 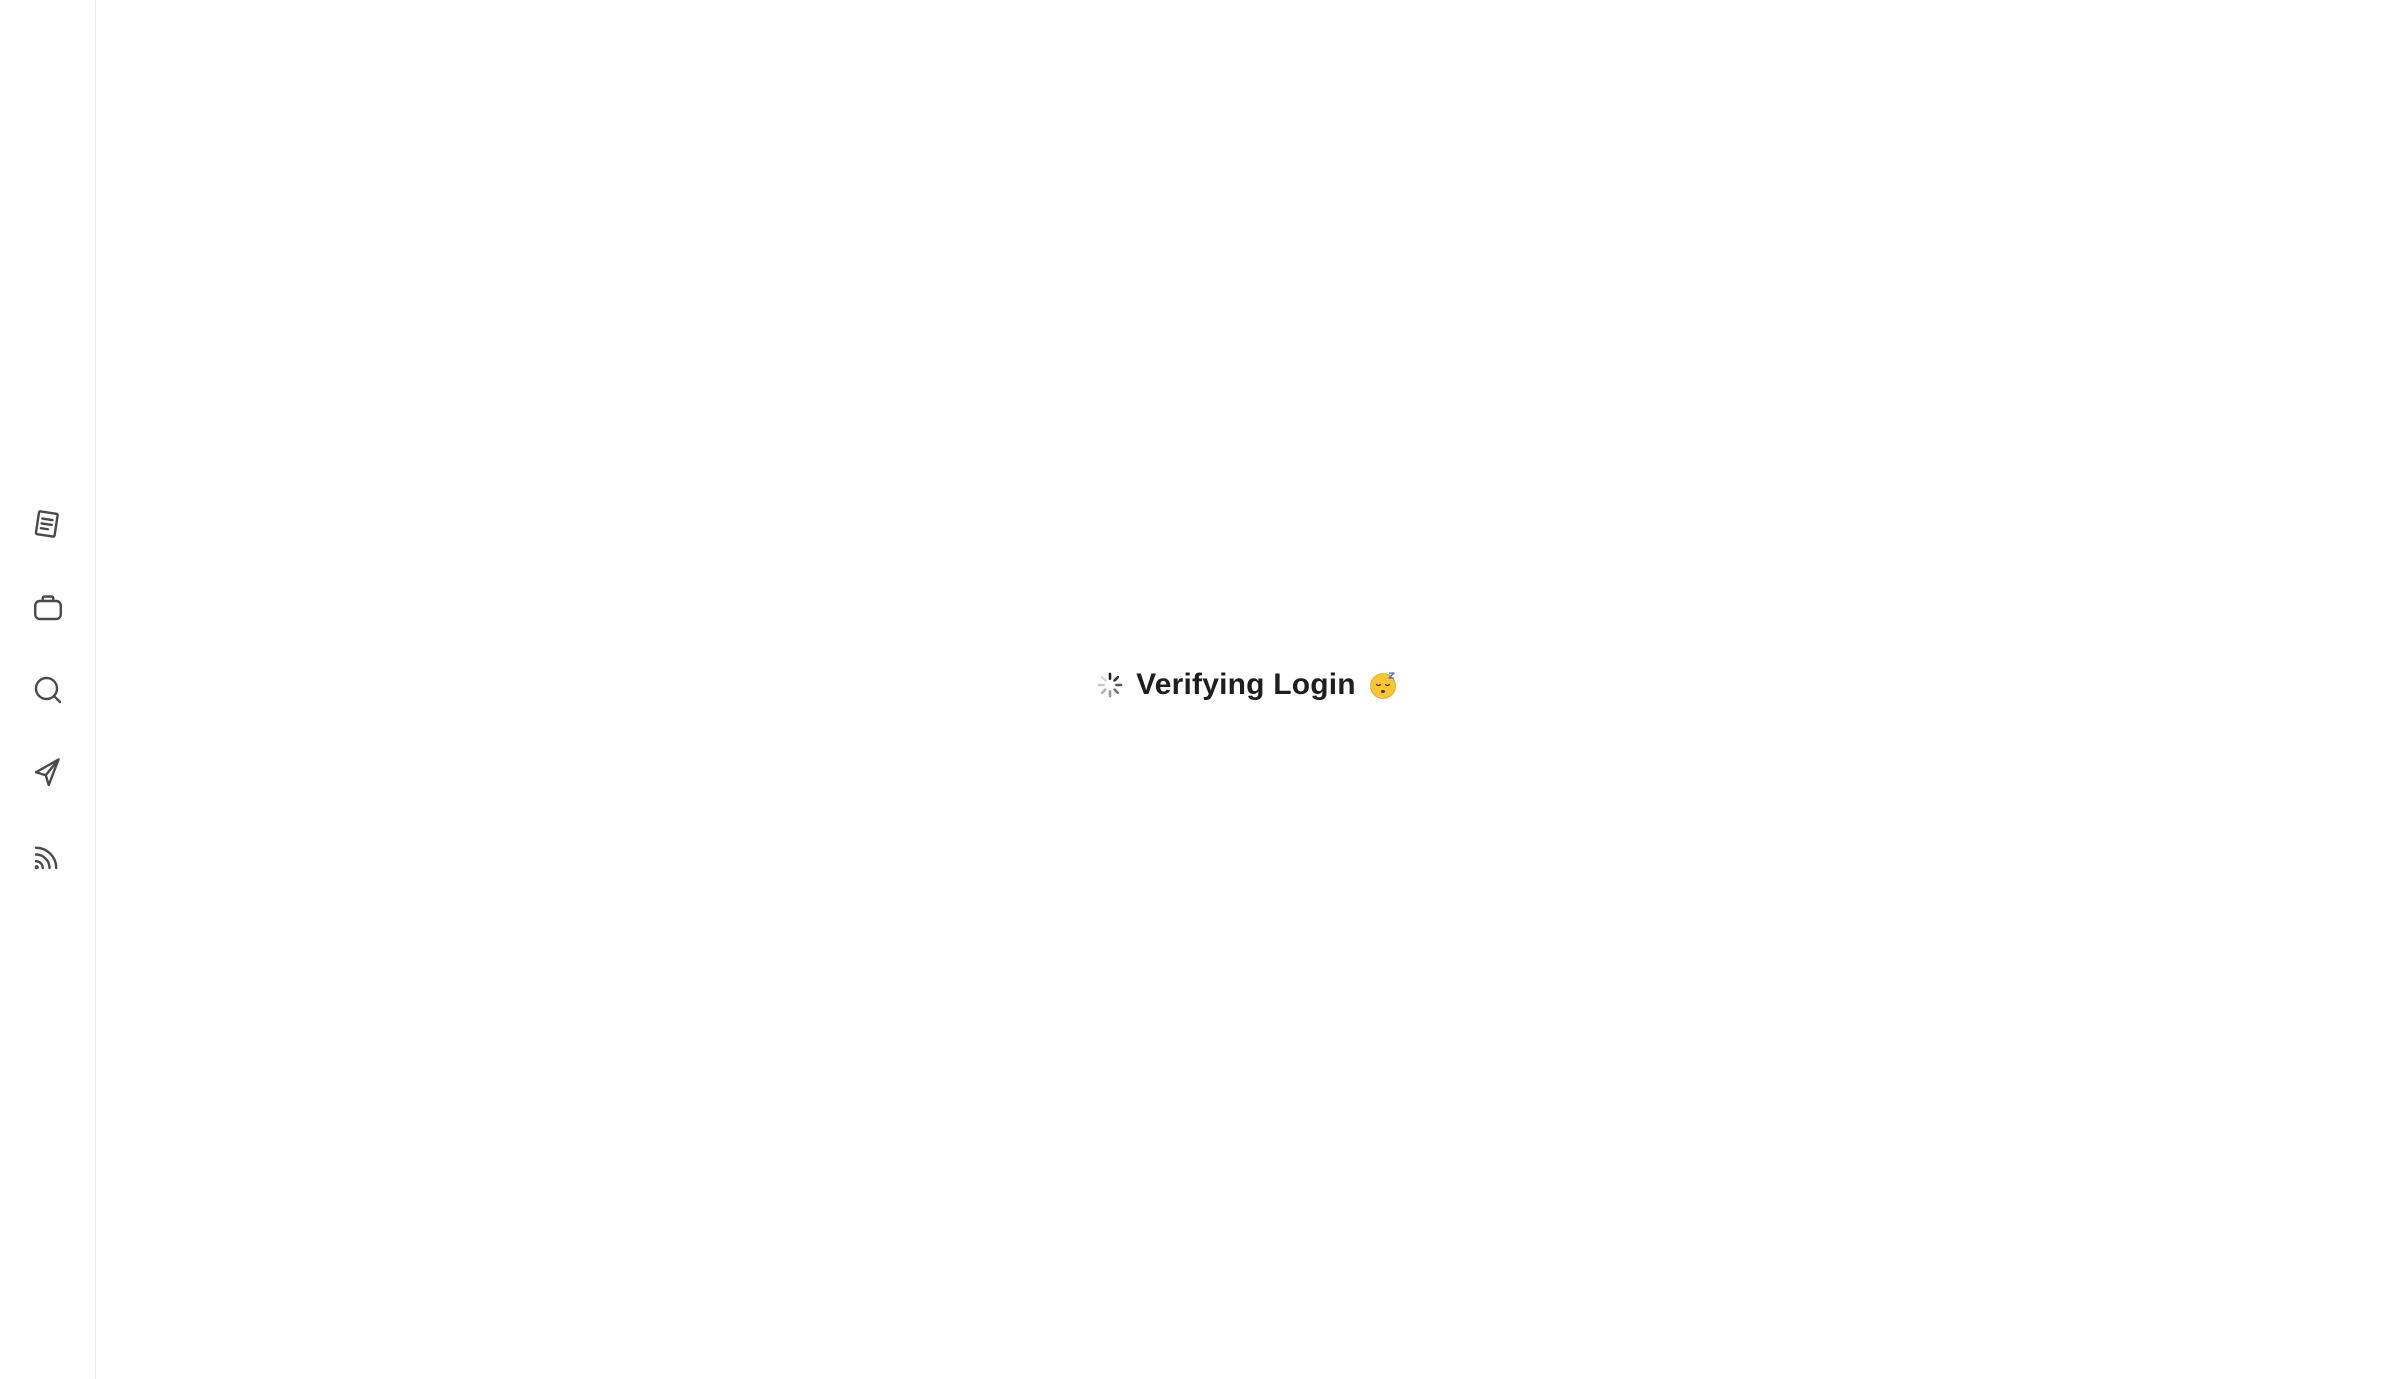 I want to click on sidebar, so click(x=48, y=689).